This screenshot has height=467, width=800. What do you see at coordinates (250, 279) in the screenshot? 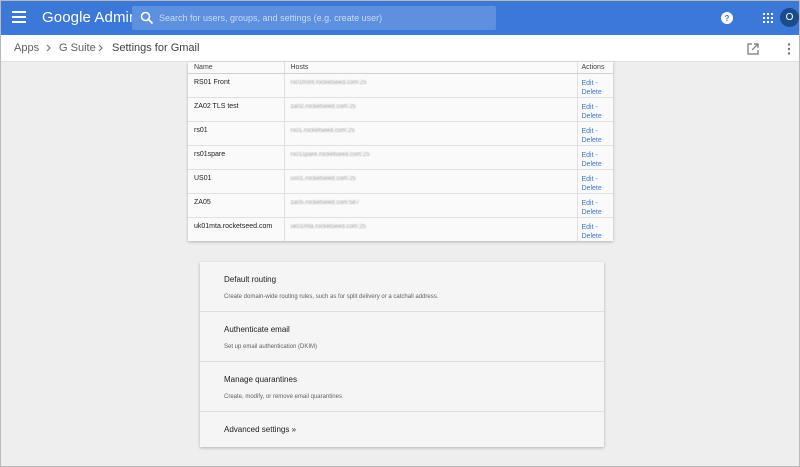
I see `setting-title: Default routing` at bounding box center [250, 279].